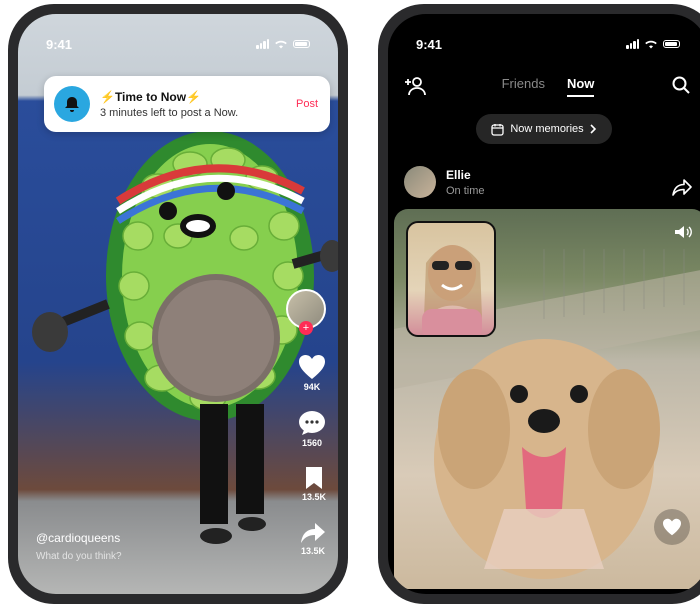 The image size is (700, 604). Describe the element at coordinates (79, 538) in the screenshot. I see `creator-username: @cardioqueens` at that location.